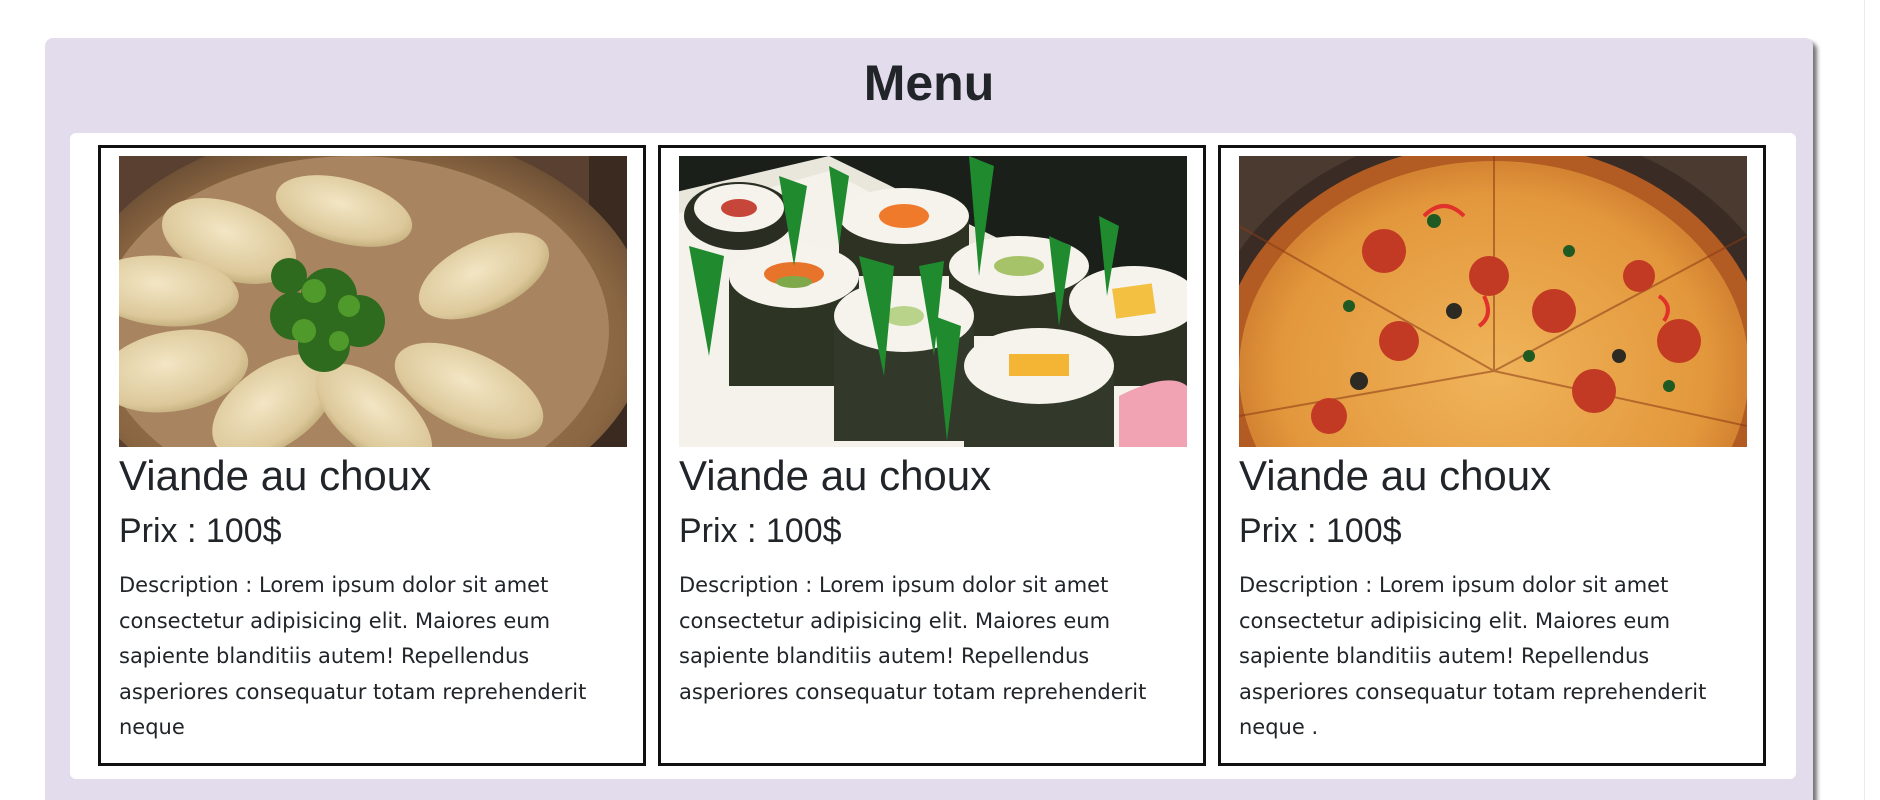 The image size is (1880, 800). Describe the element at coordinates (1872, 400) in the screenshot. I see `page-scrollbar` at that location.